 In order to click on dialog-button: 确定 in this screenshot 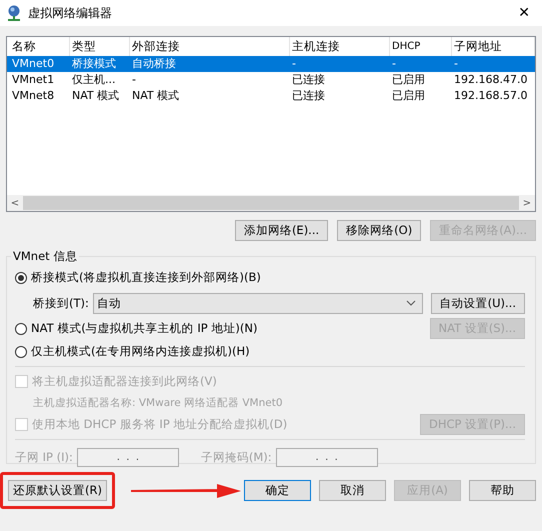, I will do `click(277, 490)`.